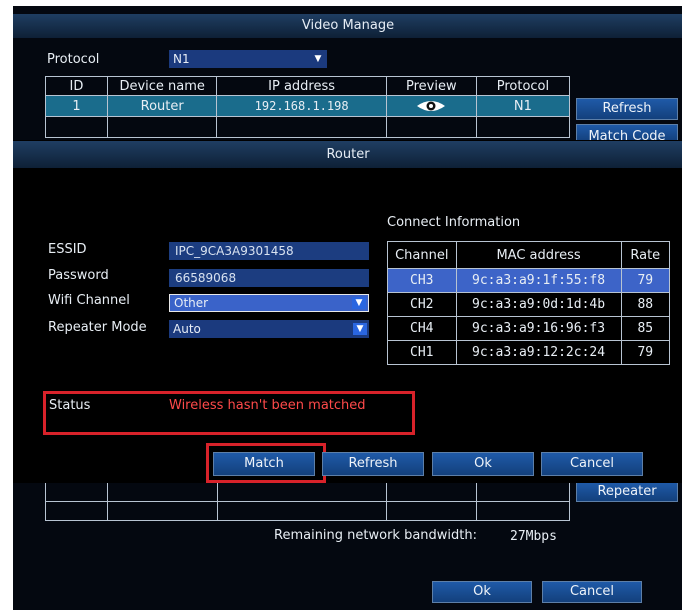 The width and height of the screenshot is (682, 613). What do you see at coordinates (482, 592) in the screenshot?
I see `ok-button: Ok` at bounding box center [482, 592].